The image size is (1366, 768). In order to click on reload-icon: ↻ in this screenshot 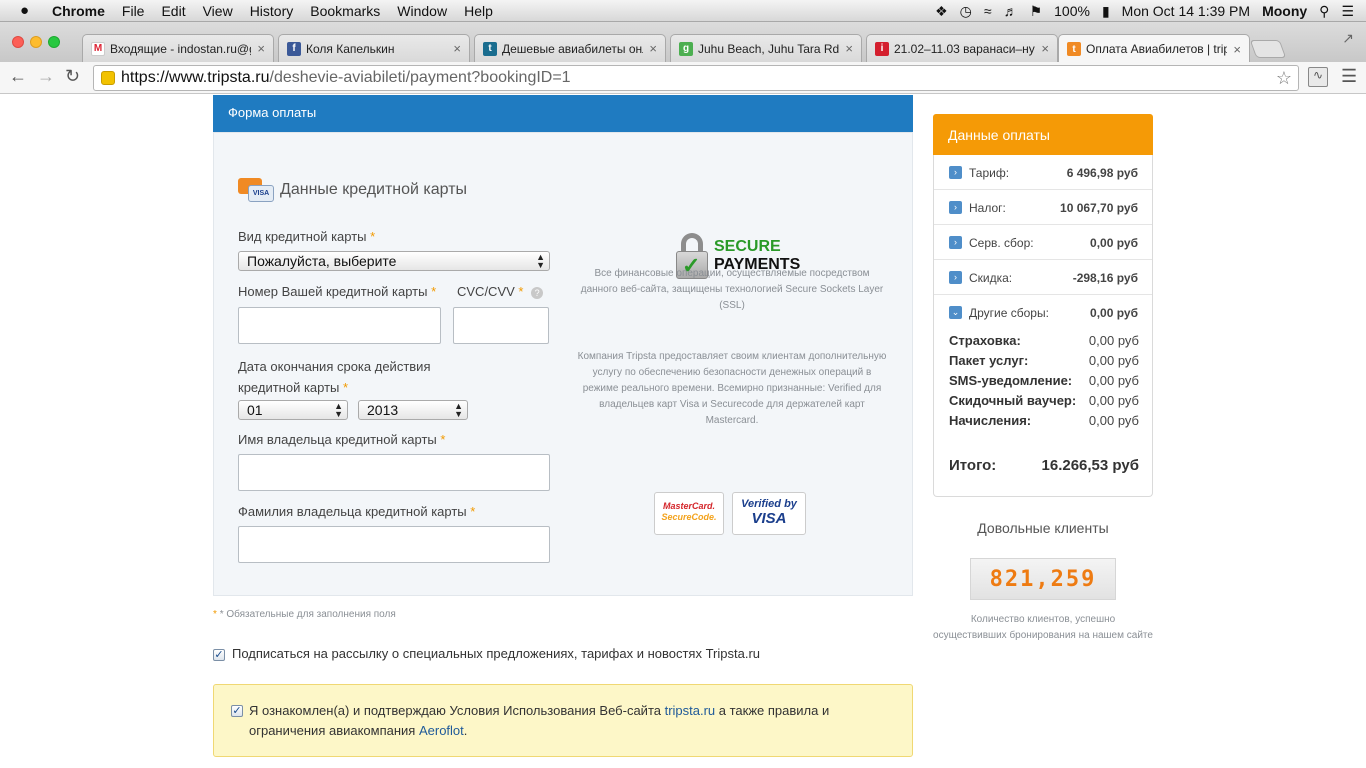, I will do `click(72, 76)`.